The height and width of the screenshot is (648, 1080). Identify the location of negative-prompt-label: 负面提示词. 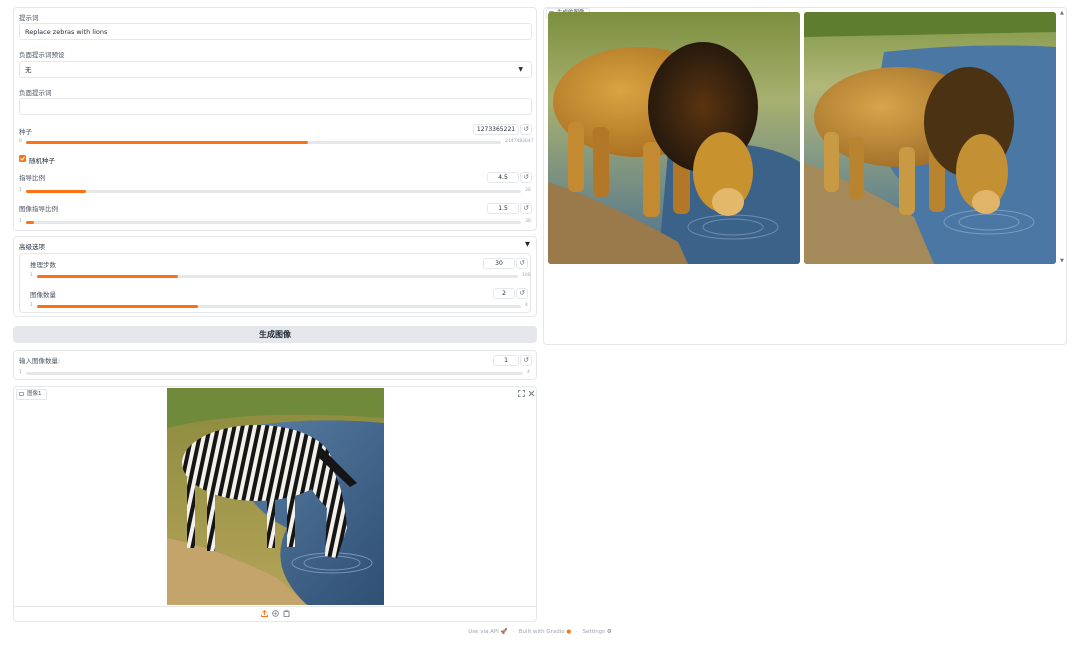
(35, 93).